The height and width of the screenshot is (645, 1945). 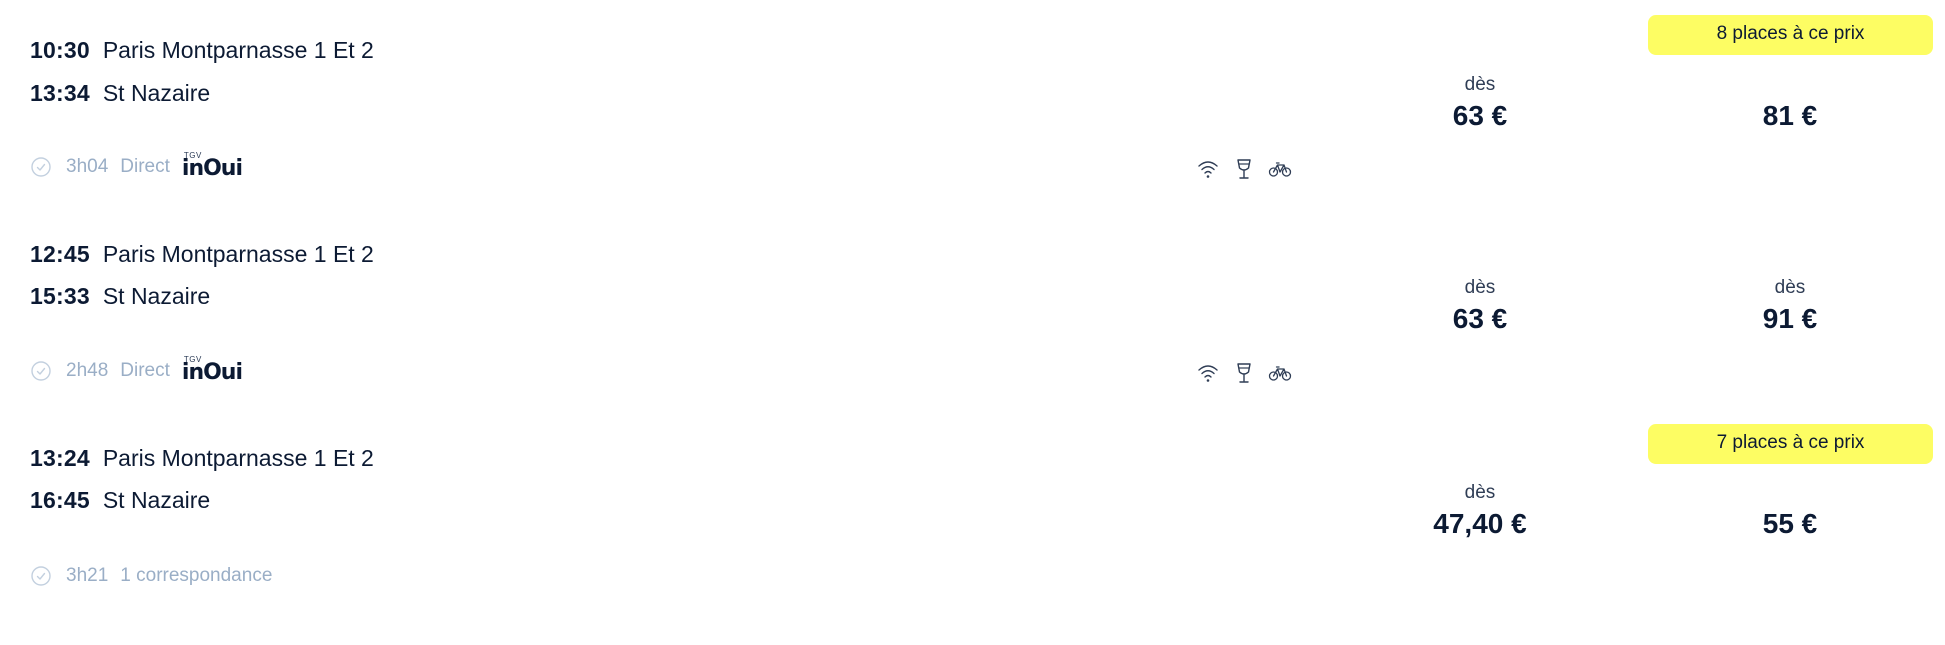 I want to click on second-class-price: dès 47,40 €, so click(x=1480, y=511).